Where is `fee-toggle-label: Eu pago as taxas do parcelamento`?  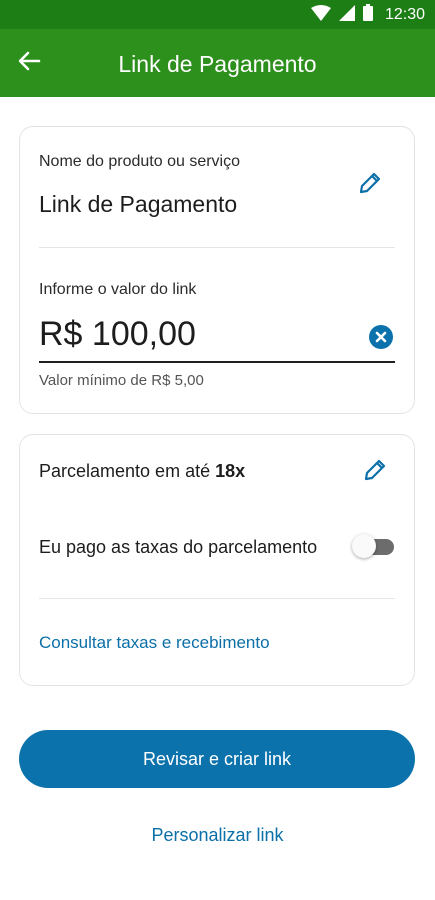
fee-toggle-label: Eu pago as taxas do parcelamento is located at coordinates (178, 547).